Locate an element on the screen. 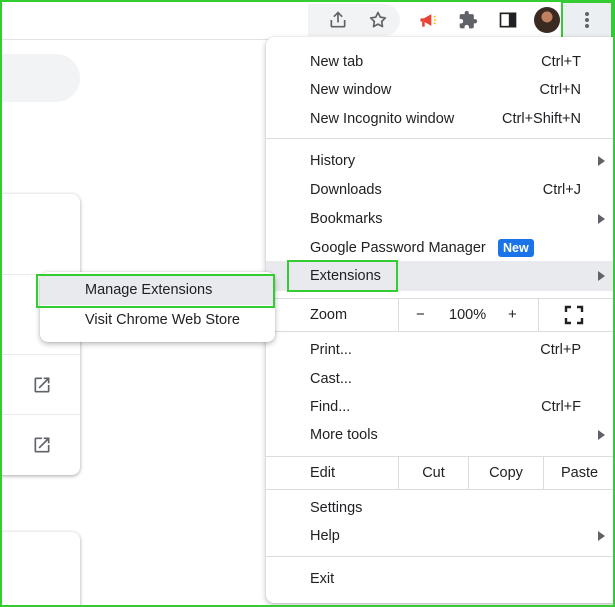 The height and width of the screenshot is (607, 615). menu-item-label: Extensions is located at coordinates (345, 276).